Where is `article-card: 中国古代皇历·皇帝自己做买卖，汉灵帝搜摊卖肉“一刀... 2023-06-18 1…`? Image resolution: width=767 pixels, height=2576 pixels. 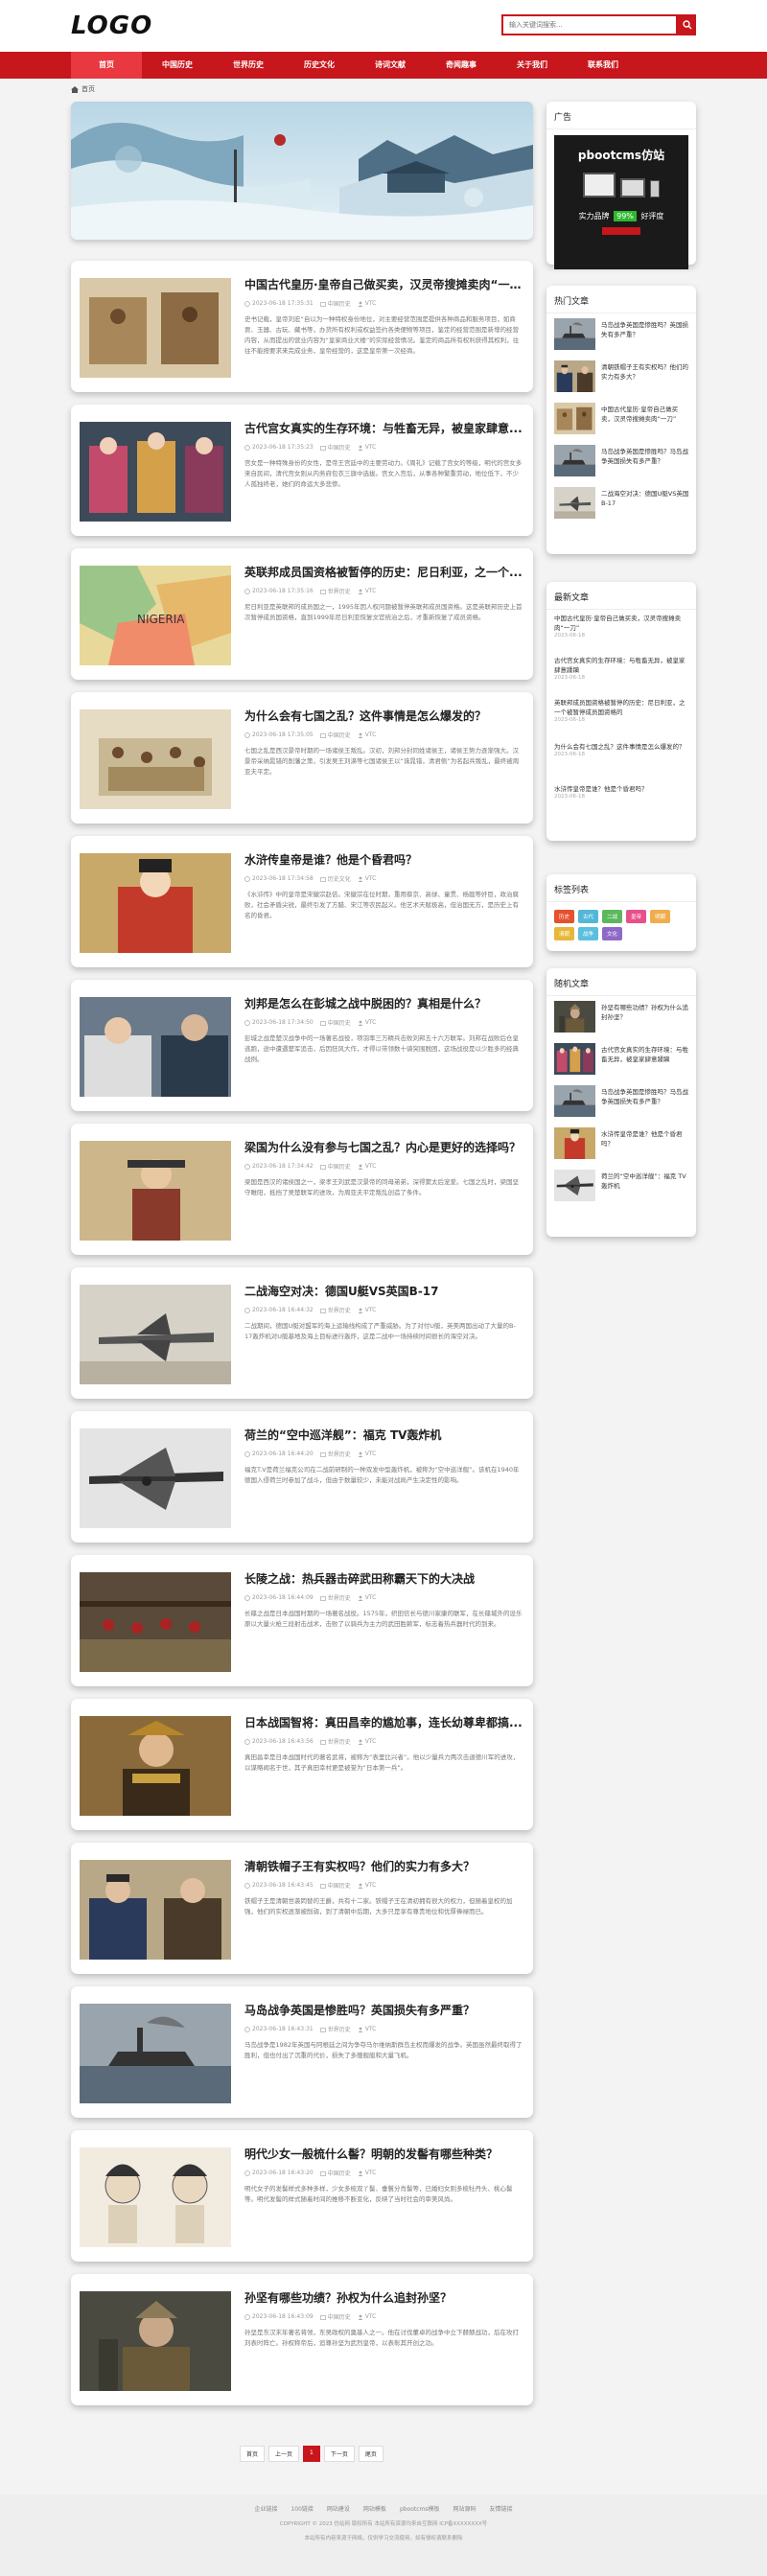
article-card: 中国古代皇历·皇帝自己做买卖，汉灵帝搜摊卖肉“一刀... 2023-06-18 1… is located at coordinates (302, 327).